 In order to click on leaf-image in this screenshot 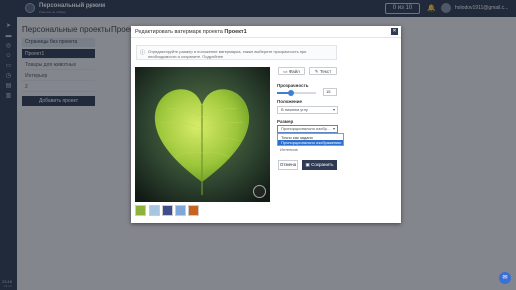, I will do `click(202, 134)`.